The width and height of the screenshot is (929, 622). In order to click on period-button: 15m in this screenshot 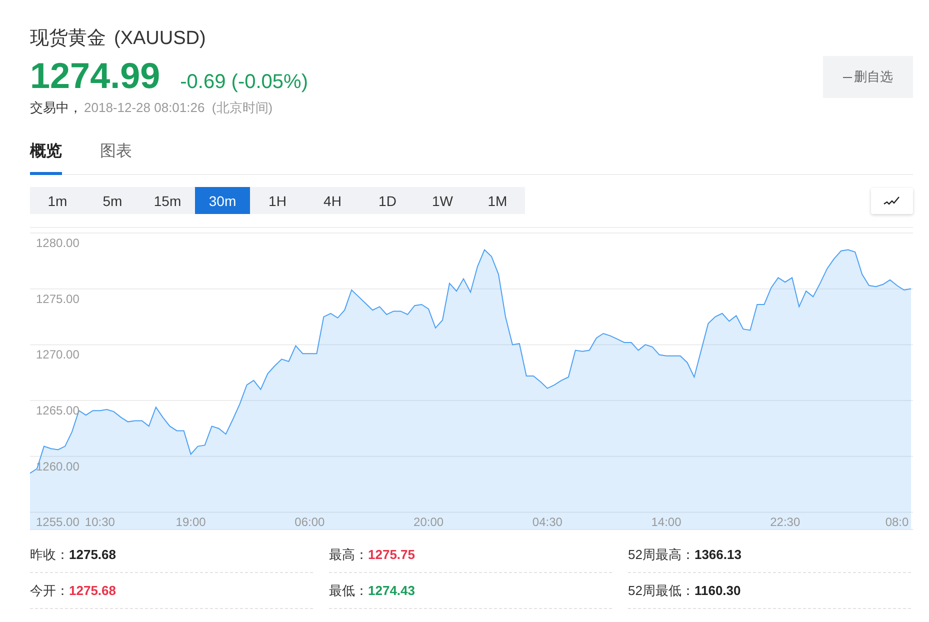, I will do `click(167, 200)`.